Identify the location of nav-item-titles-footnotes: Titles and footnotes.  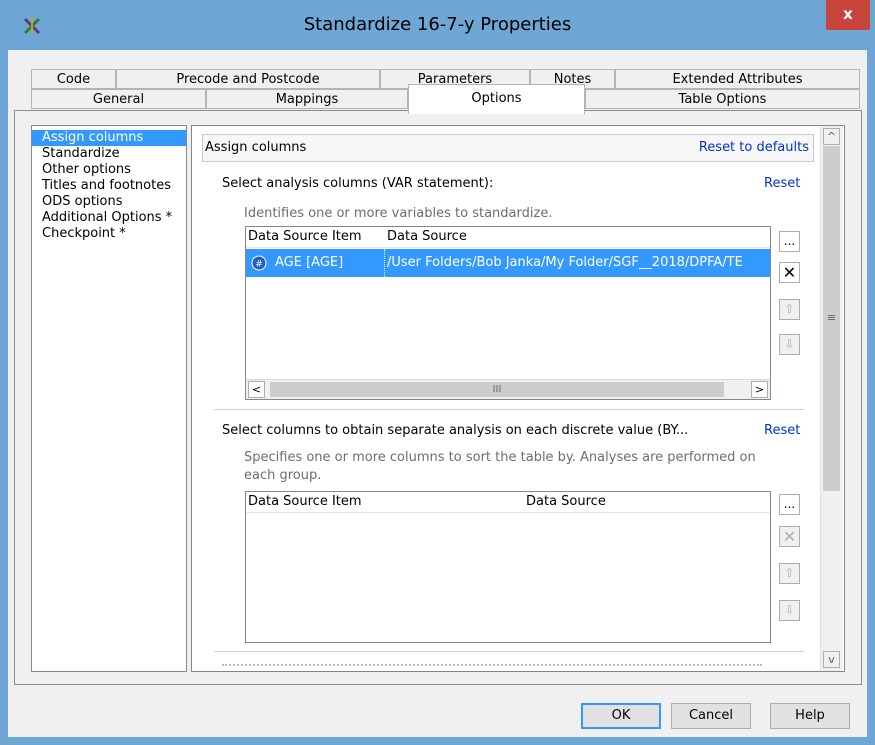
(109, 186).